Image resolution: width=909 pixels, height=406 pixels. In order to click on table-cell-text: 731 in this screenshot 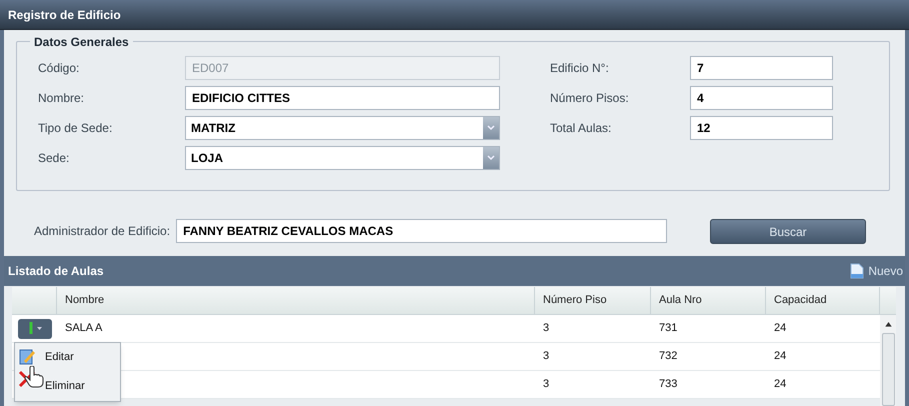, I will do `click(668, 328)`.